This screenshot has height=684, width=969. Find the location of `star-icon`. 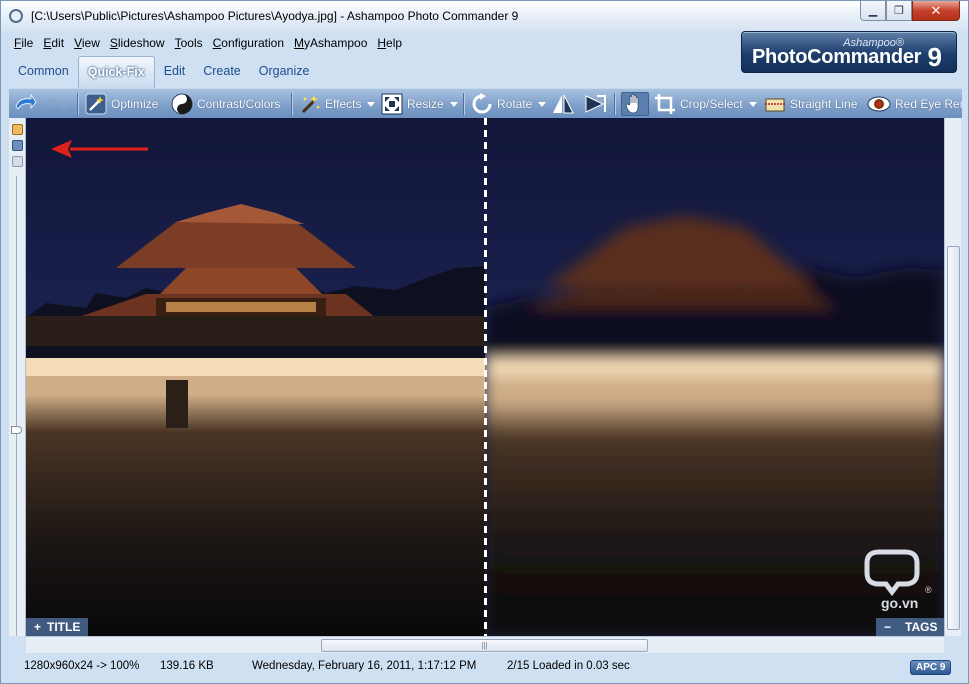

star-icon is located at coordinates (17, 129).